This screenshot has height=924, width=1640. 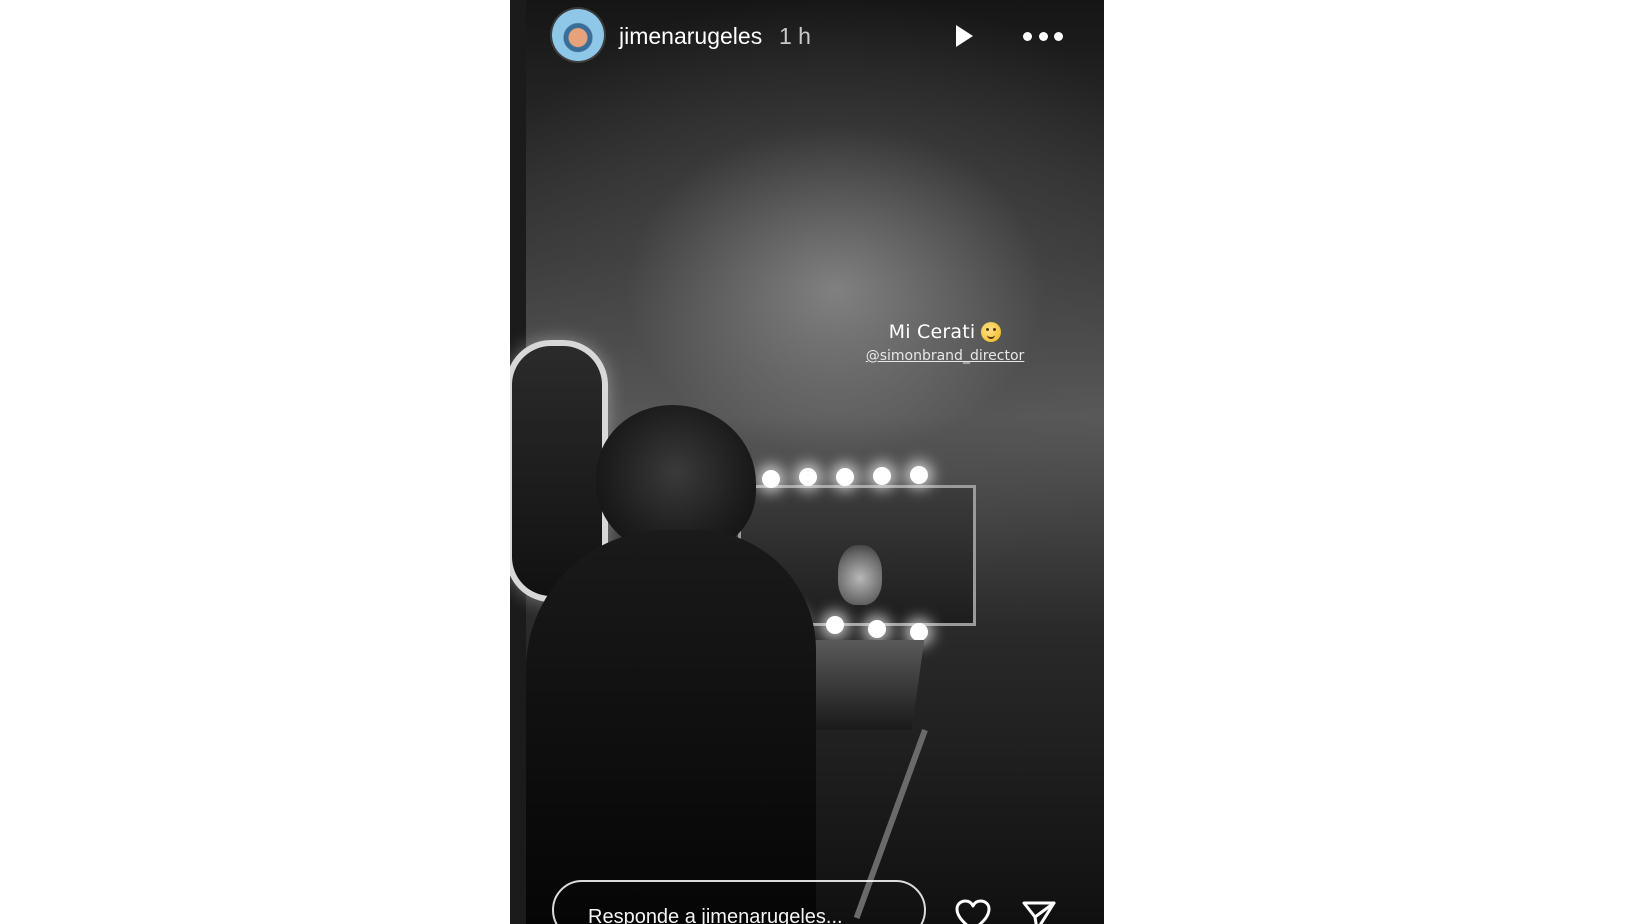 What do you see at coordinates (1039, 910) in the screenshot?
I see `share-button` at bounding box center [1039, 910].